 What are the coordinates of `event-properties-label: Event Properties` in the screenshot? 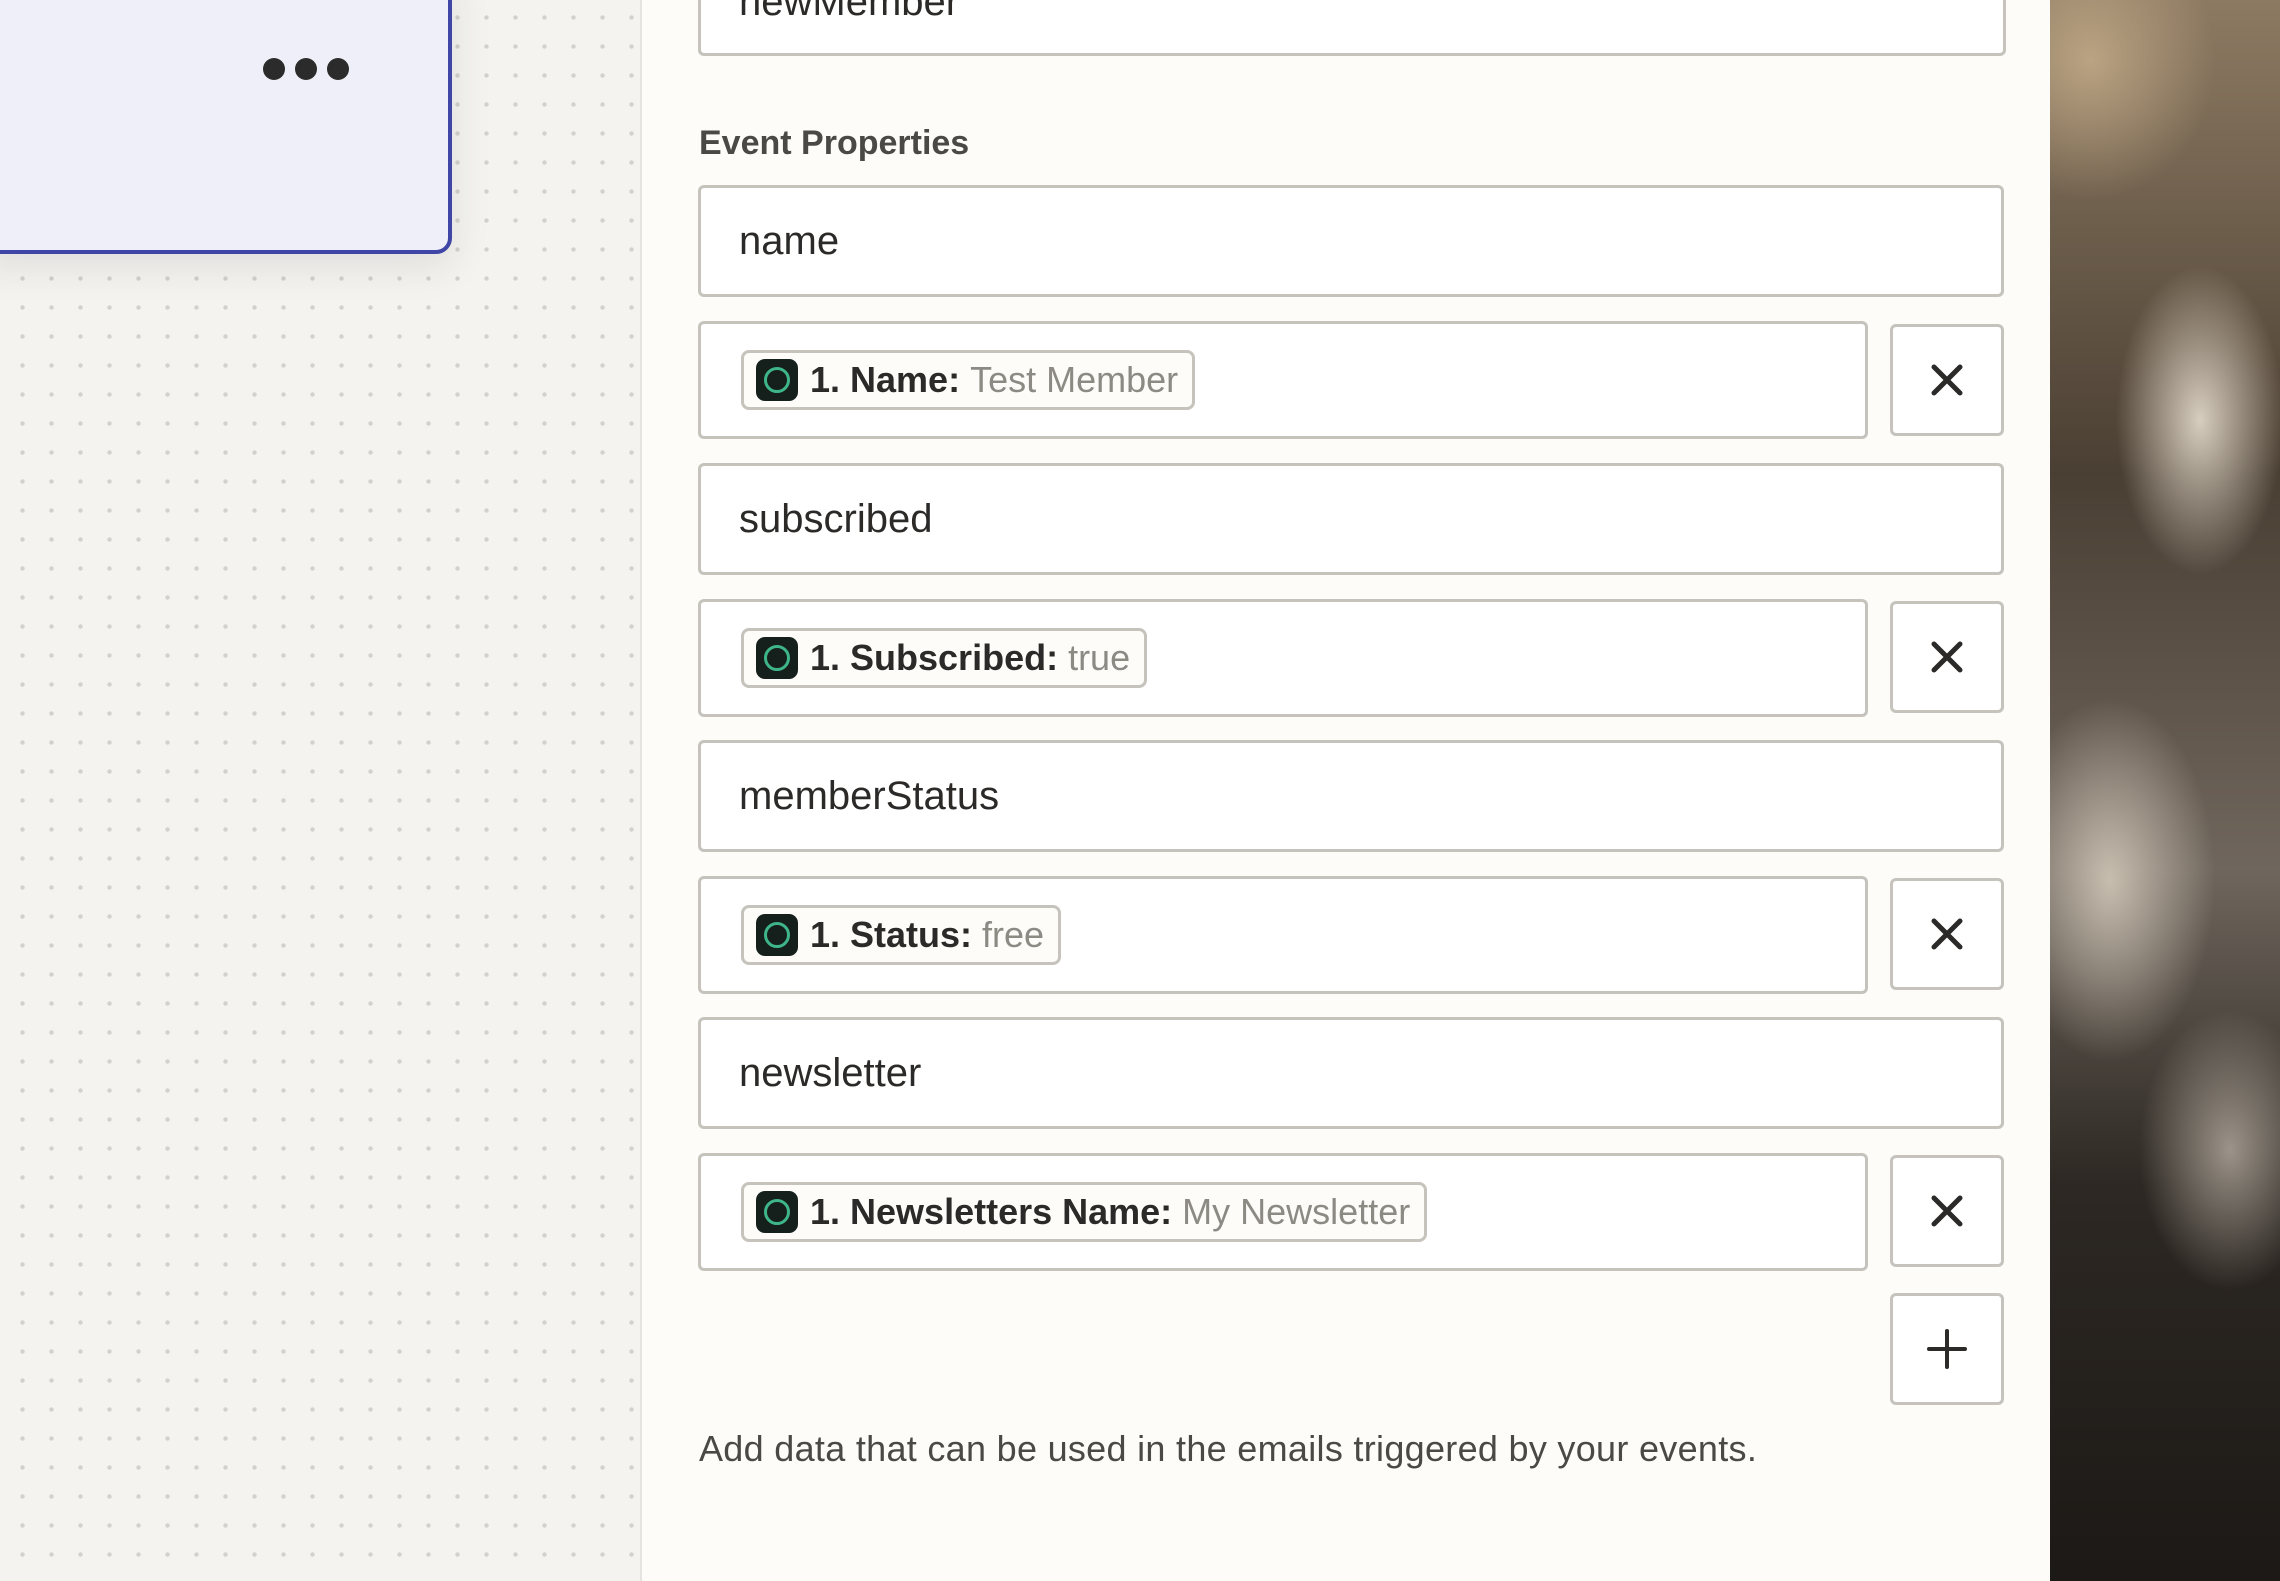 It's located at (834, 143).